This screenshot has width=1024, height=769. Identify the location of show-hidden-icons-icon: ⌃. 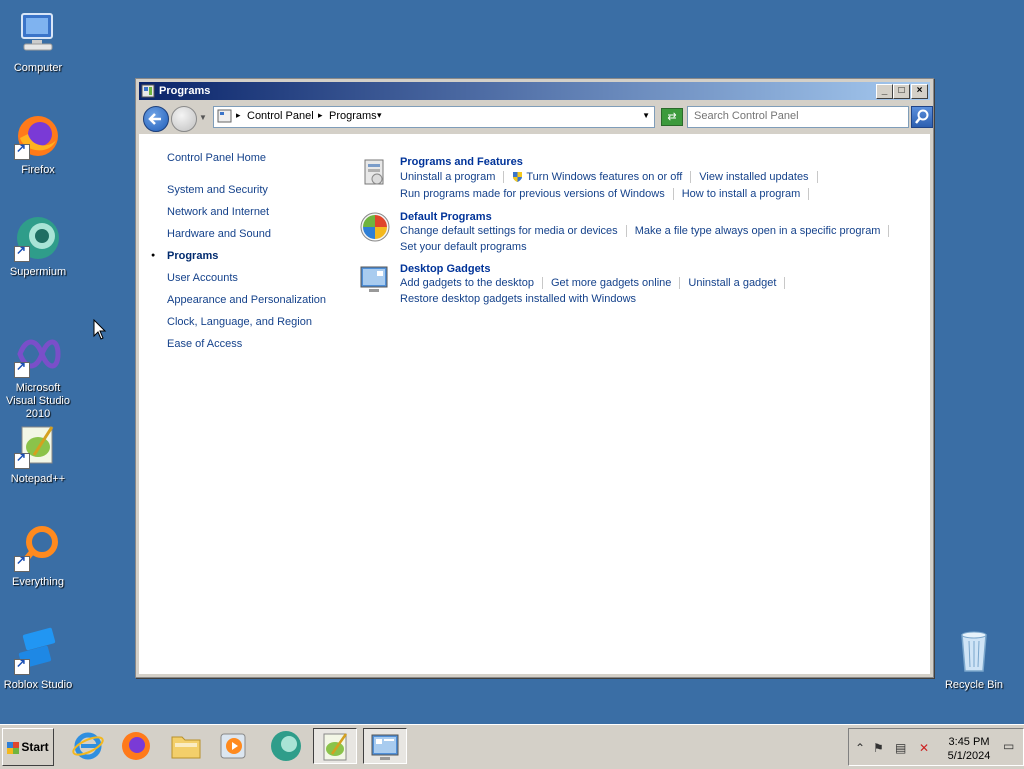
(860, 748).